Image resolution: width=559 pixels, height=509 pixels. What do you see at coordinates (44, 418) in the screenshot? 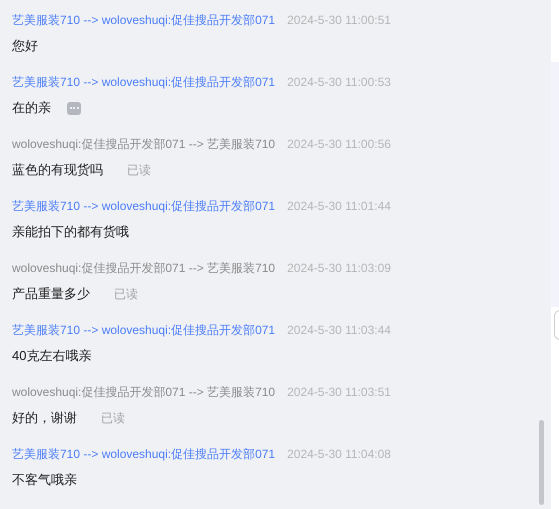
I see `message-text: 好的，谢谢` at bounding box center [44, 418].